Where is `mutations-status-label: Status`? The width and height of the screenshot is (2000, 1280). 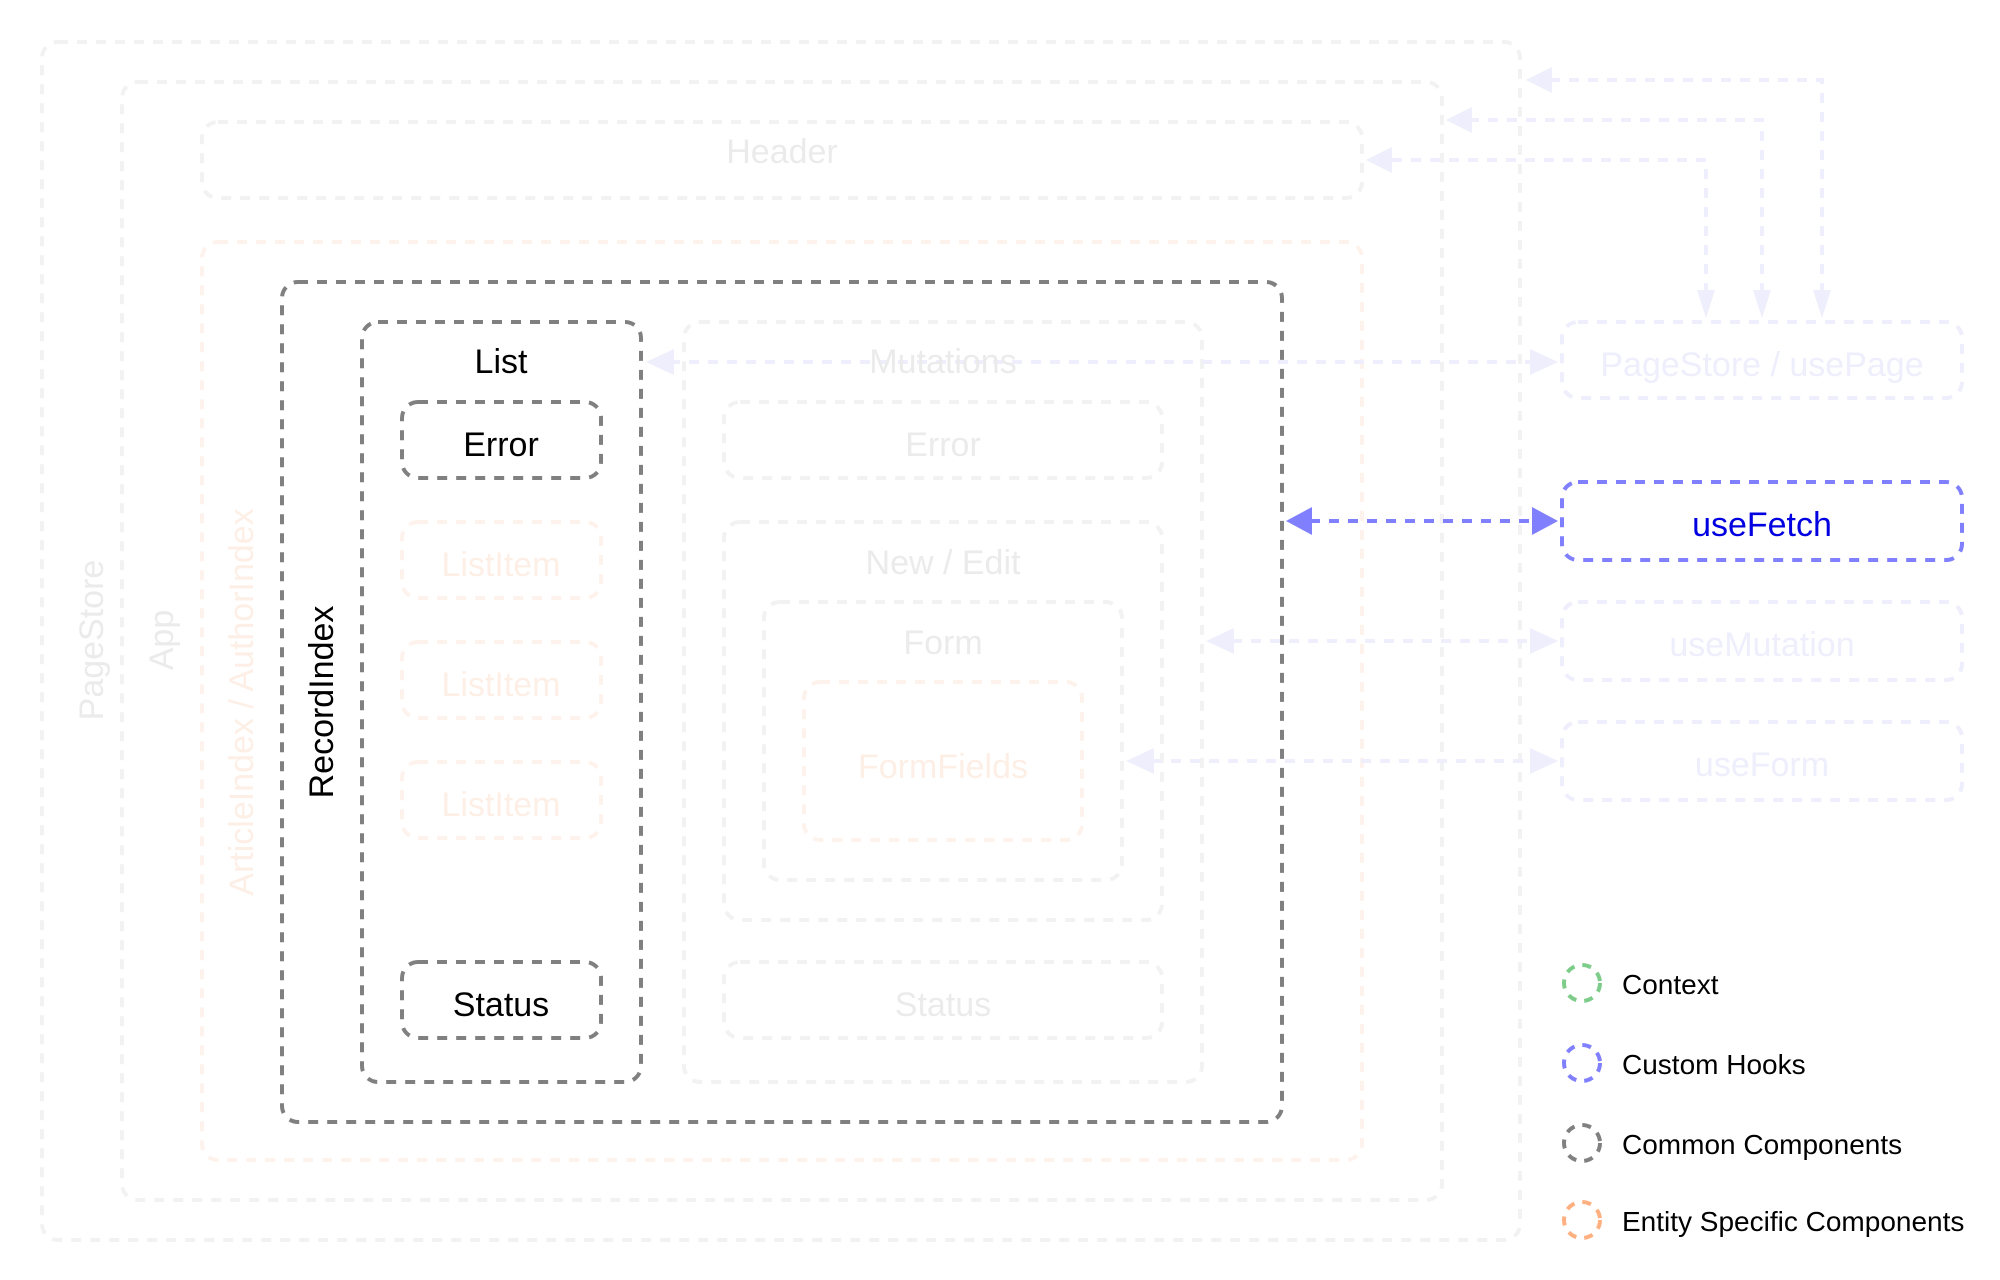
mutations-status-label: Status is located at coordinates (943, 1005).